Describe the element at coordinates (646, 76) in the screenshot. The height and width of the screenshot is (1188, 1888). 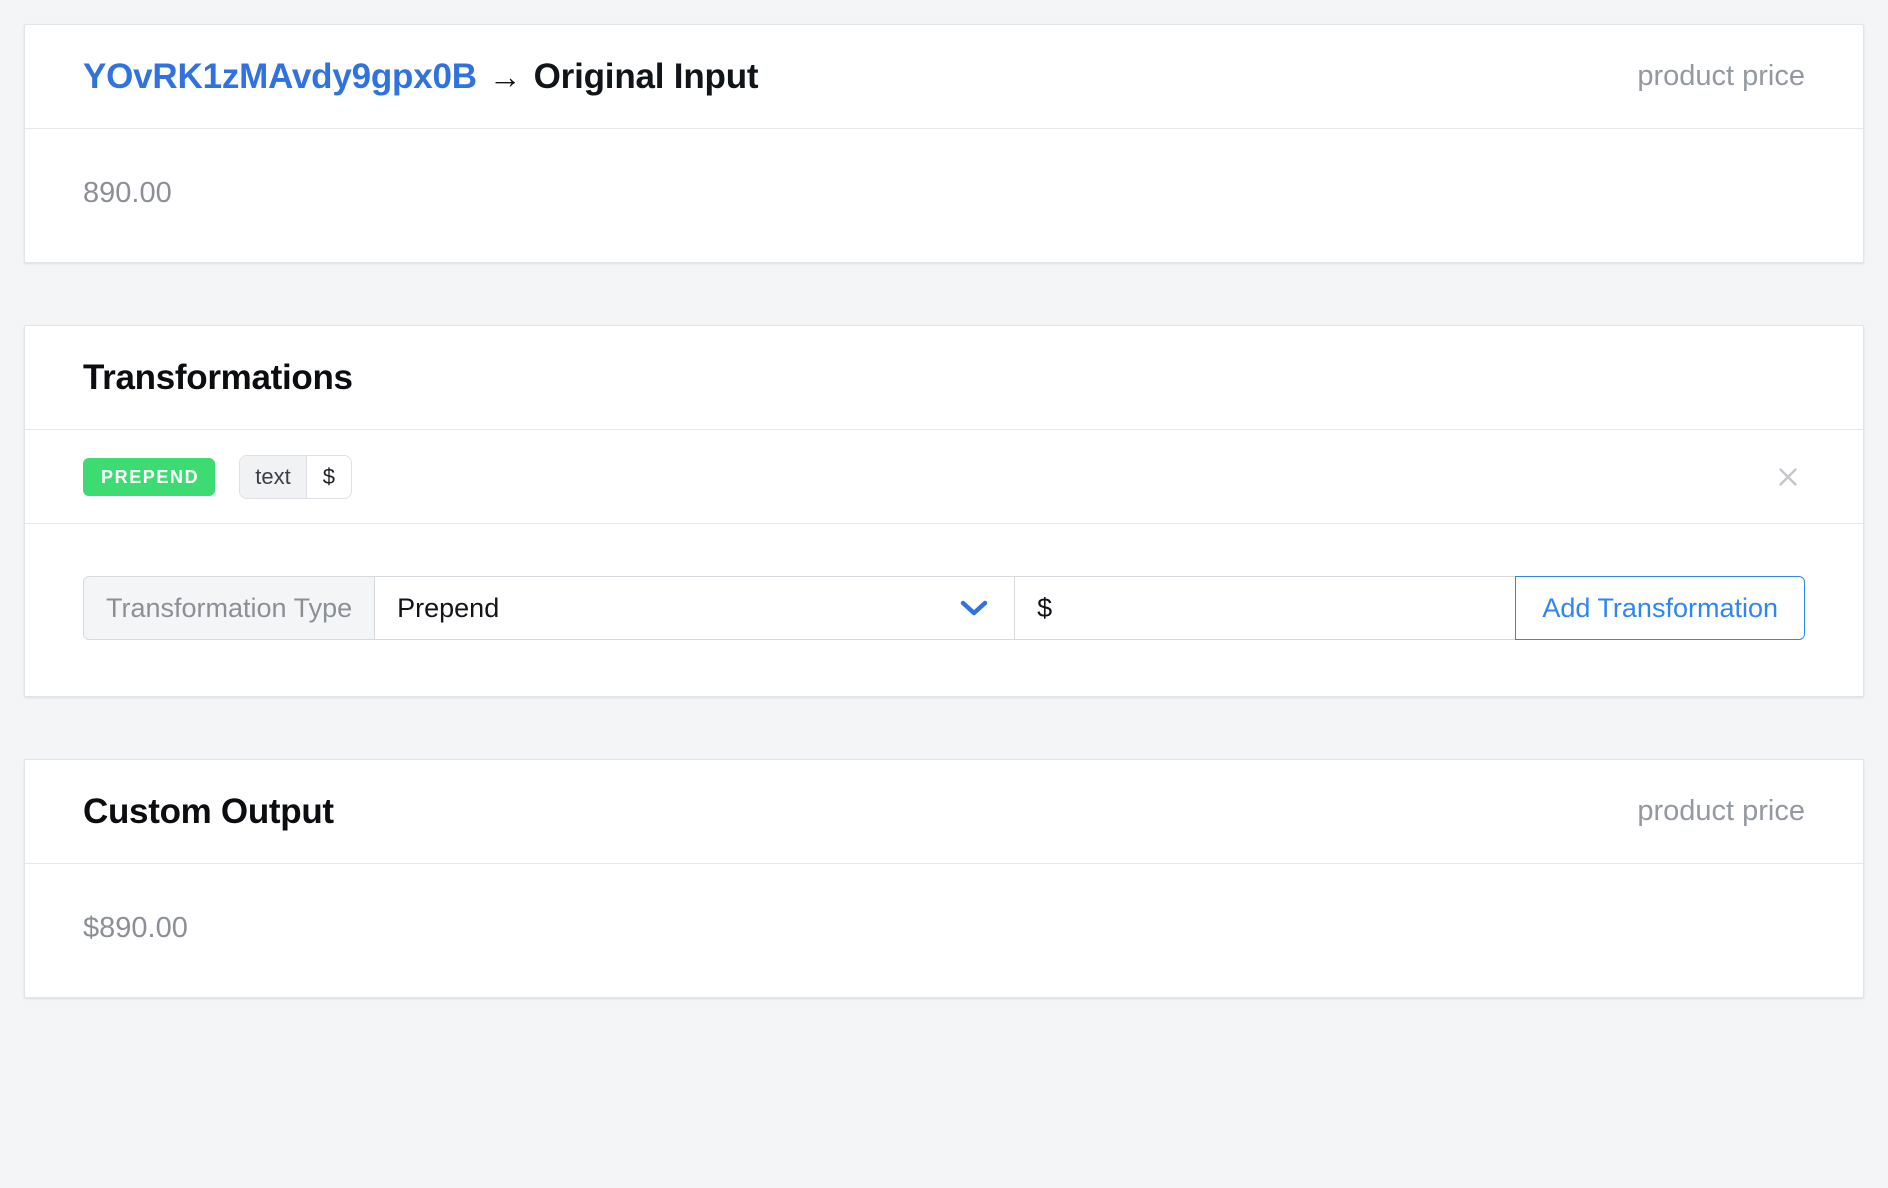
I see `original-input-title: Original Input` at that location.